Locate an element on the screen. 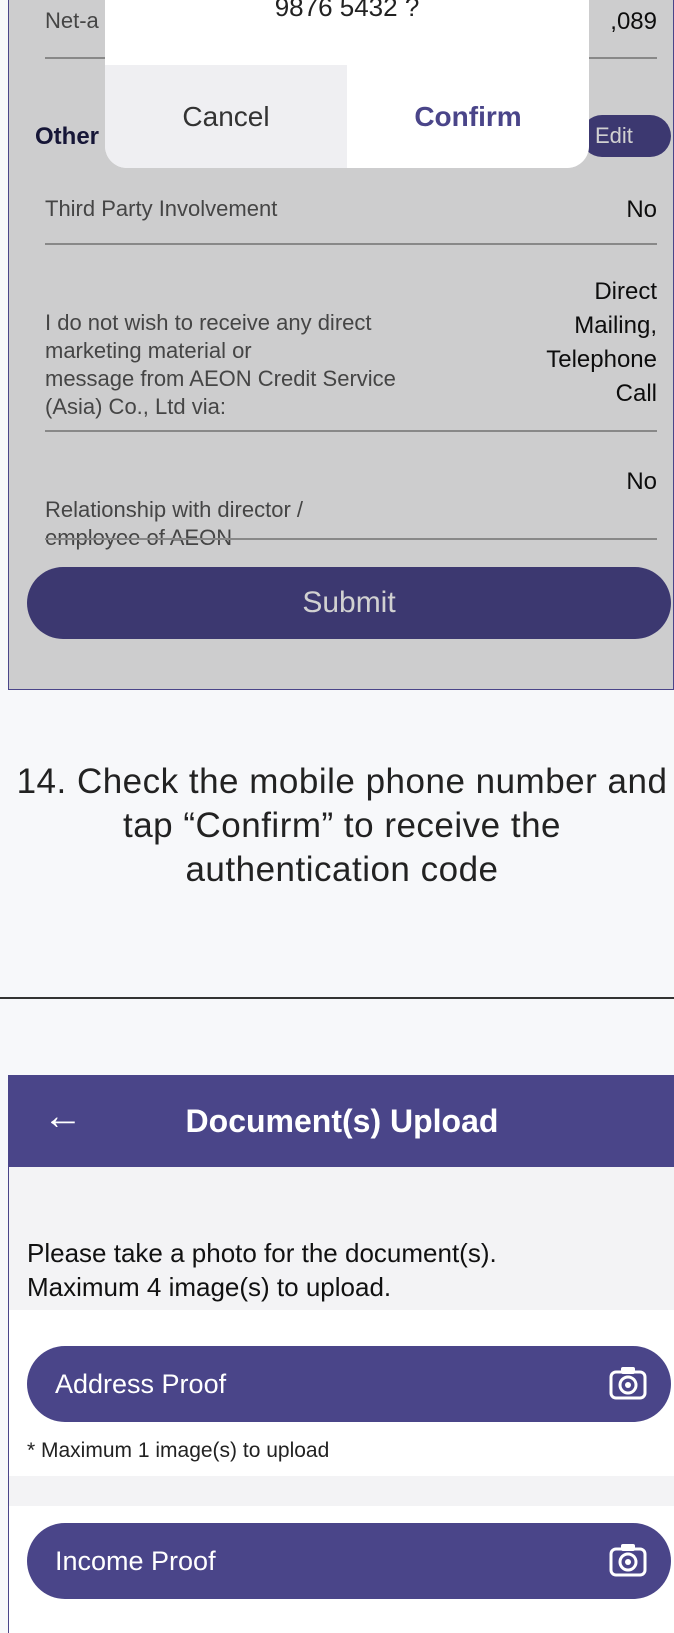 The width and height of the screenshot is (674, 1633). section-divider is located at coordinates (337, 998).